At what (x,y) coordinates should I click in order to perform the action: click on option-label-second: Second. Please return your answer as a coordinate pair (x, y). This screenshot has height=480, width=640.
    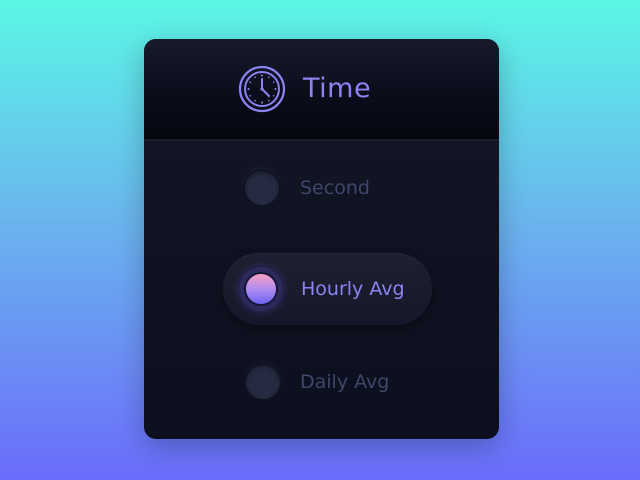
    Looking at the image, I should click on (335, 188).